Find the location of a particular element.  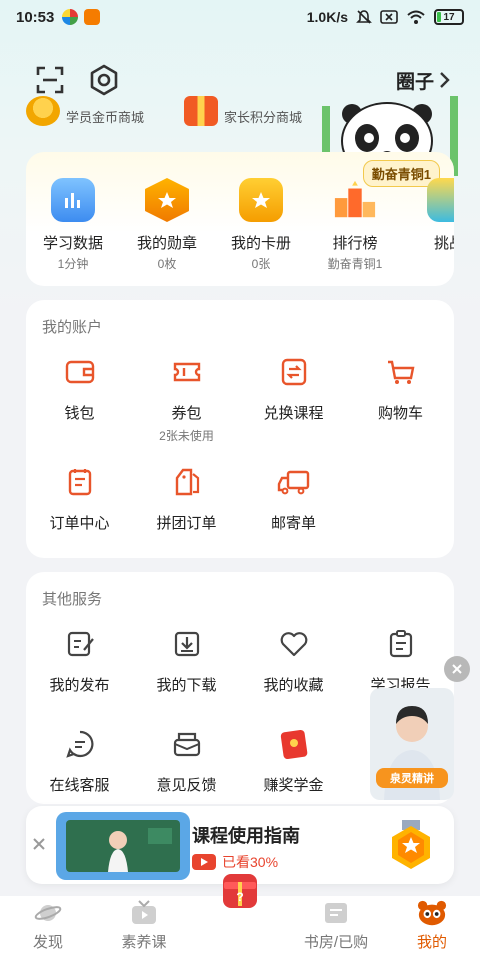

student-coin-mall: 学员金币商城 is located at coordinates (85, 109).